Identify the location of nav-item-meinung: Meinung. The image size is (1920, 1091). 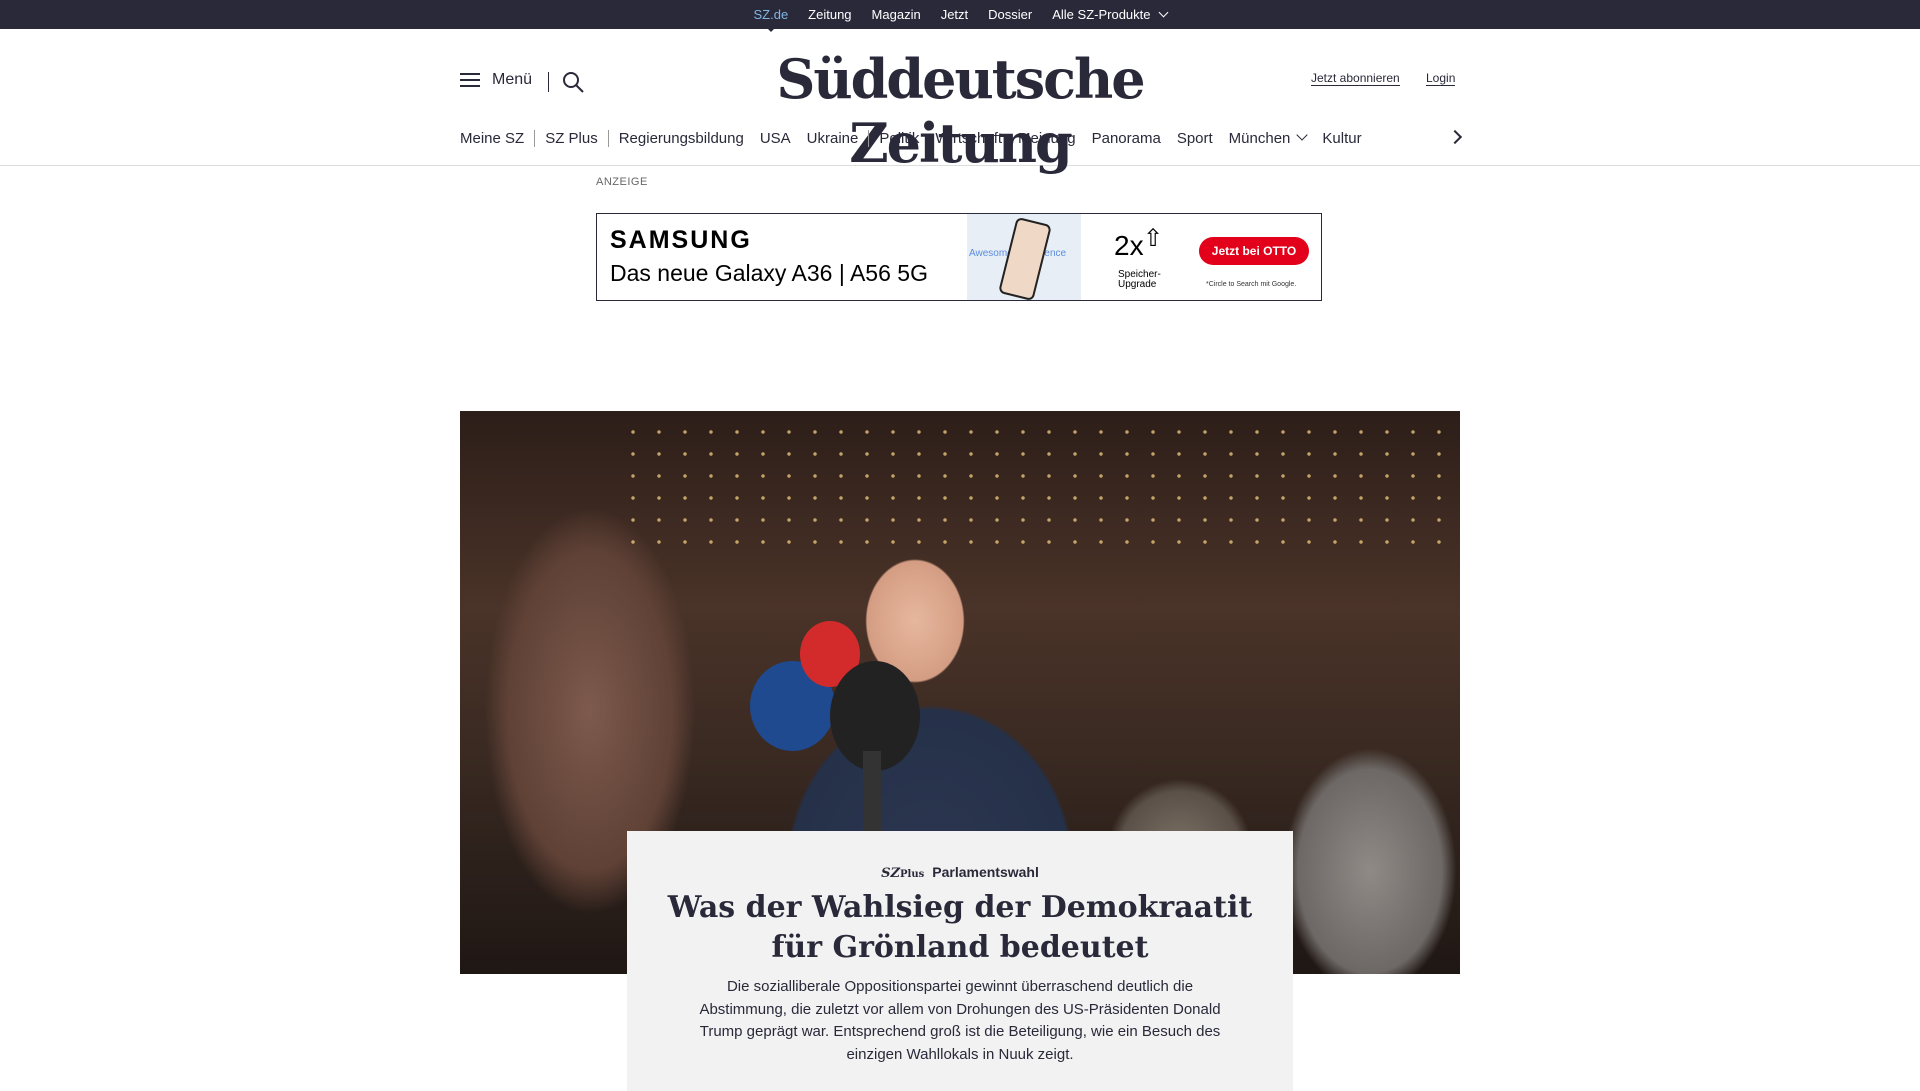
(1047, 138).